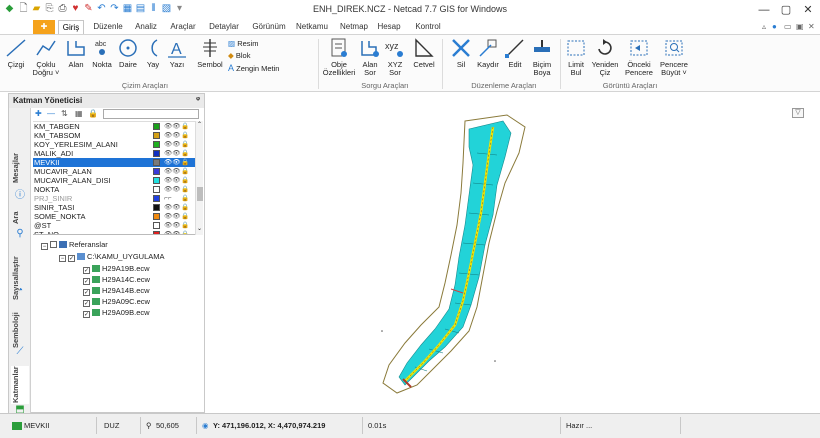 The height and width of the screenshot is (438, 820). What do you see at coordinates (116, 312) in the screenshot?
I see `tree-file-item: ✓ H29A09B.ecw` at bounding box center [116, 312].